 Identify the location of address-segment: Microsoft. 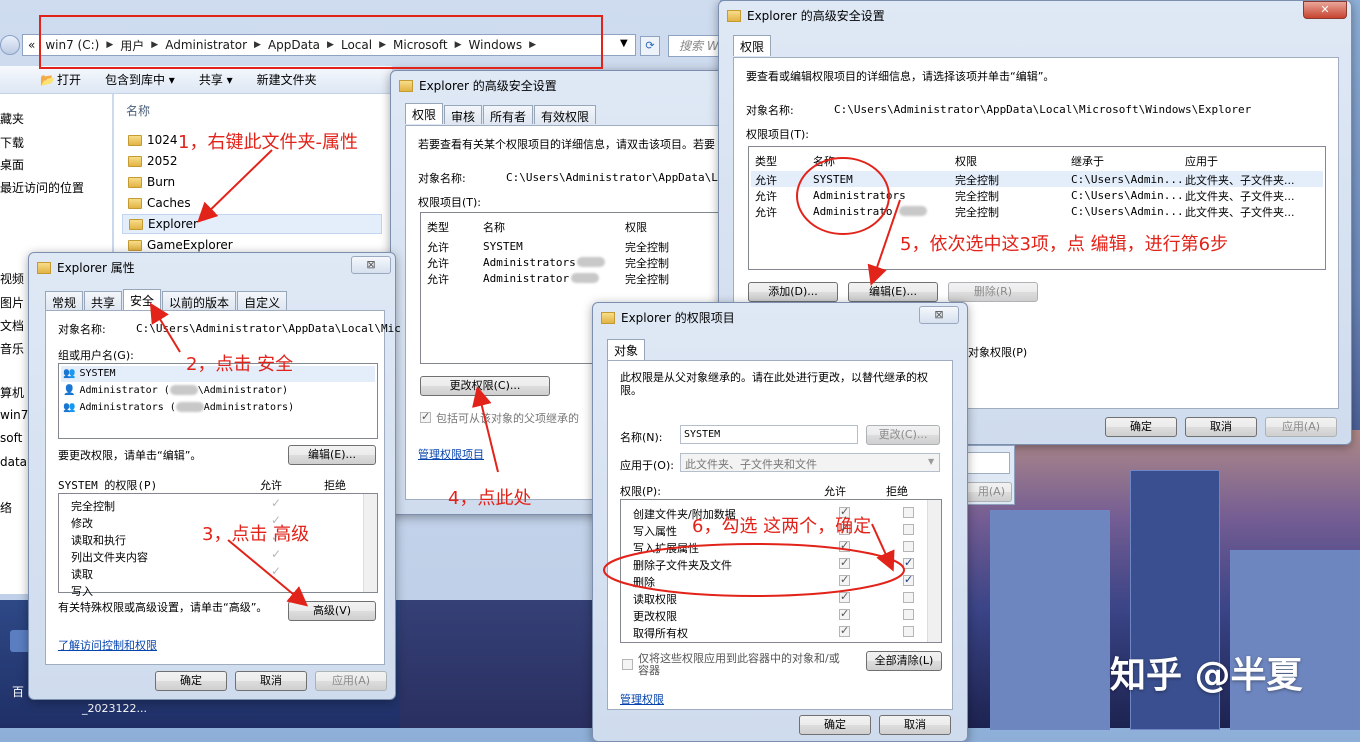
(420, 45).